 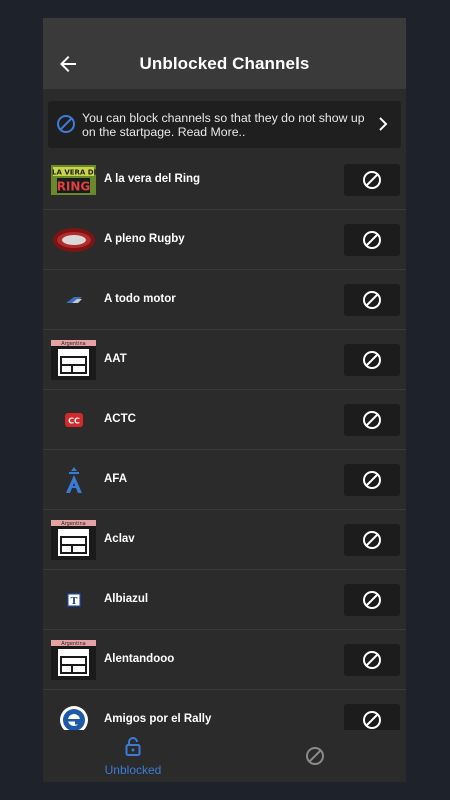 What do you see at coordinates (73, 173) in the screenshot?
I see `svg-text: A LA VERA DEL` at bounding box center [73, 173].